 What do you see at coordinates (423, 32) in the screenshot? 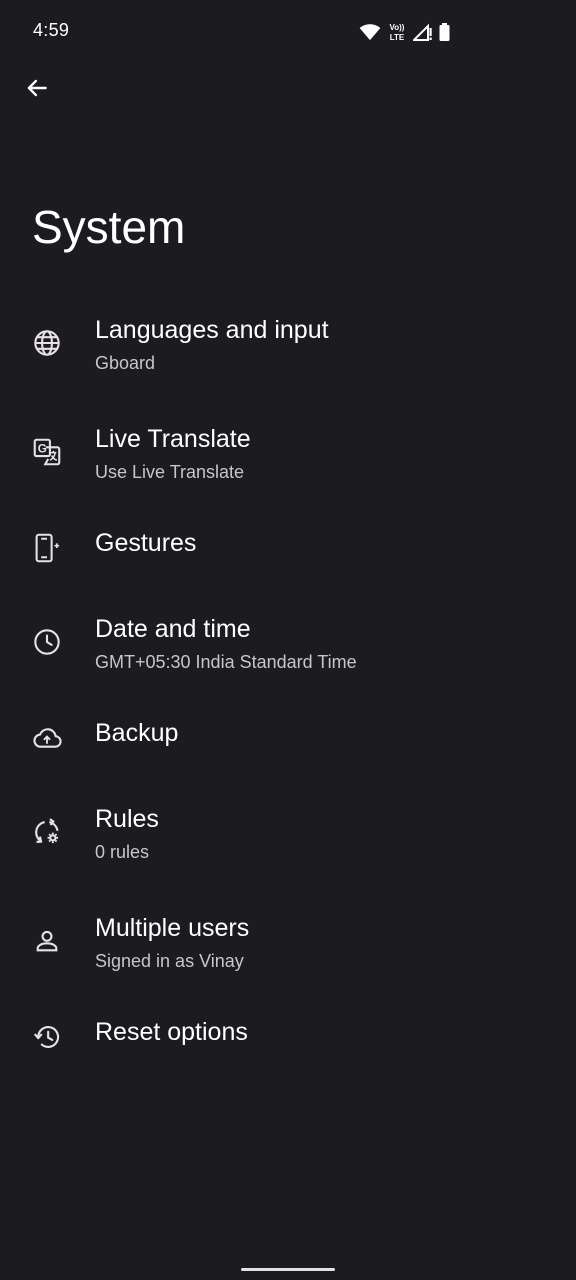
I see `signal-icon` at bounding box center [423, 32].